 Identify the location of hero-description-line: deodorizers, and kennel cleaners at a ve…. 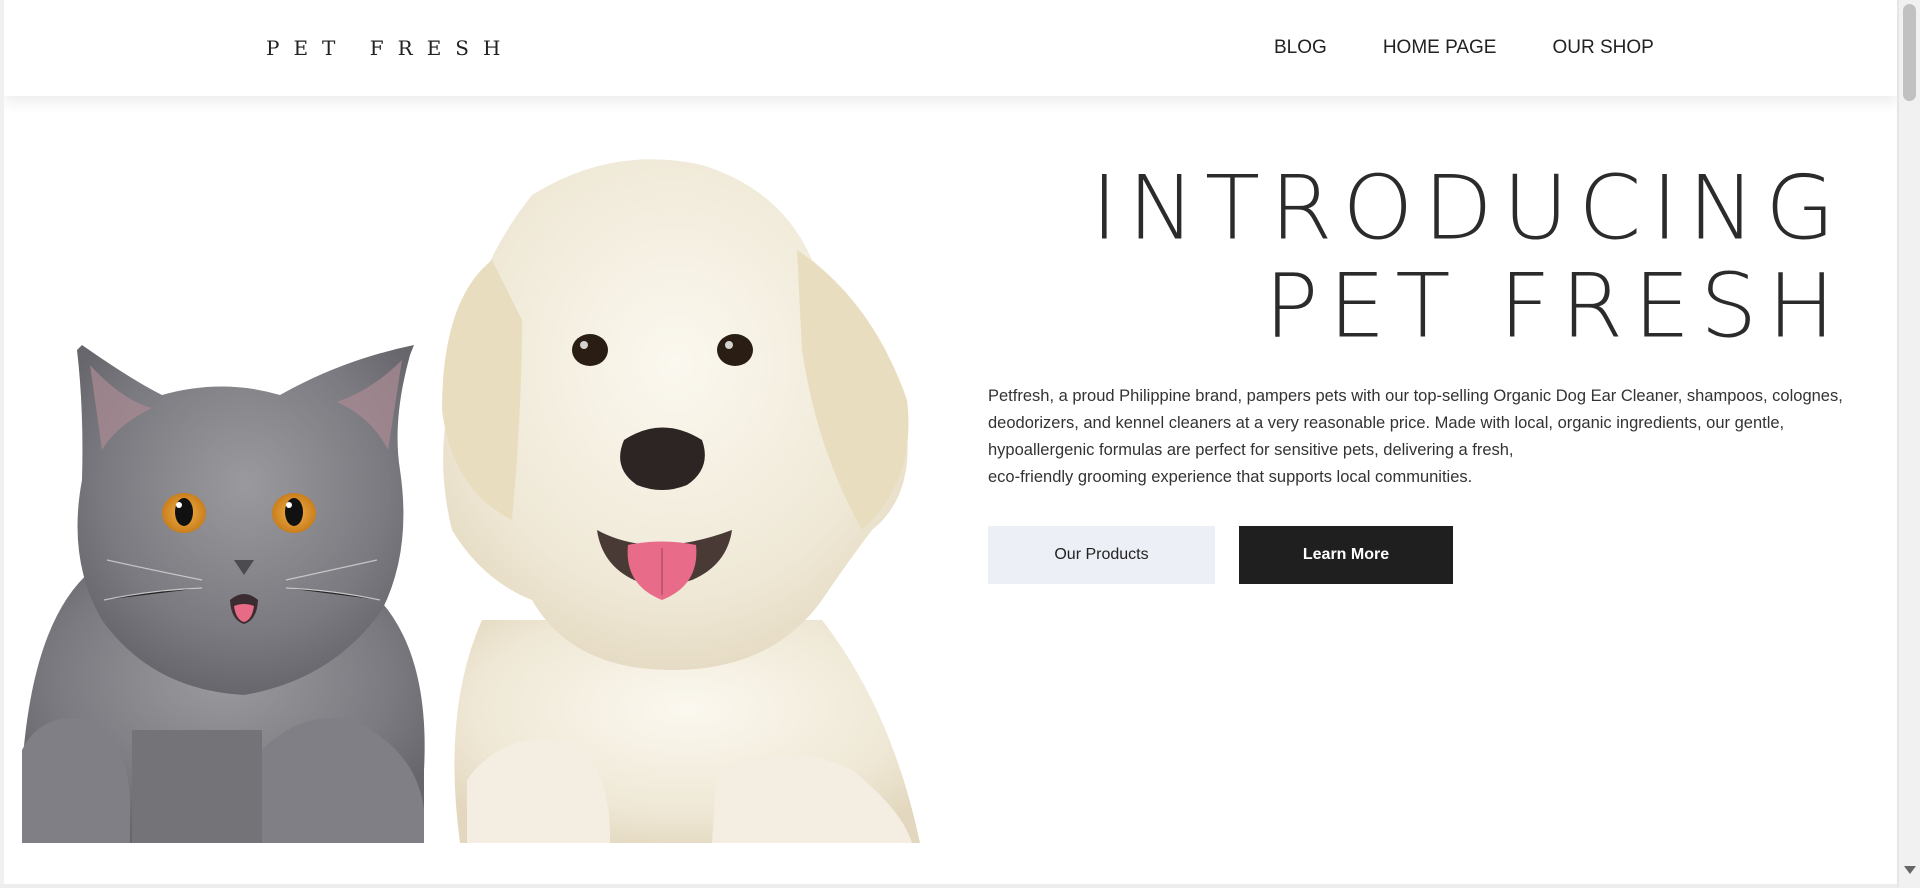
(1386, 423).